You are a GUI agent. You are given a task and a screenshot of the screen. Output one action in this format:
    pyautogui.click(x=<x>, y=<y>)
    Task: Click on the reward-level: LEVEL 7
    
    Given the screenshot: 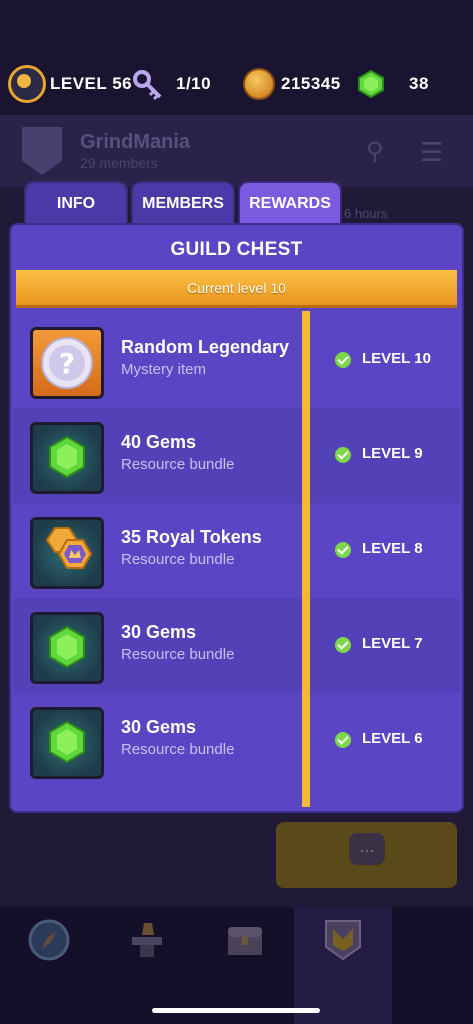 What is the action you would take?
    pyautogui.click(x=392, y=643)
    